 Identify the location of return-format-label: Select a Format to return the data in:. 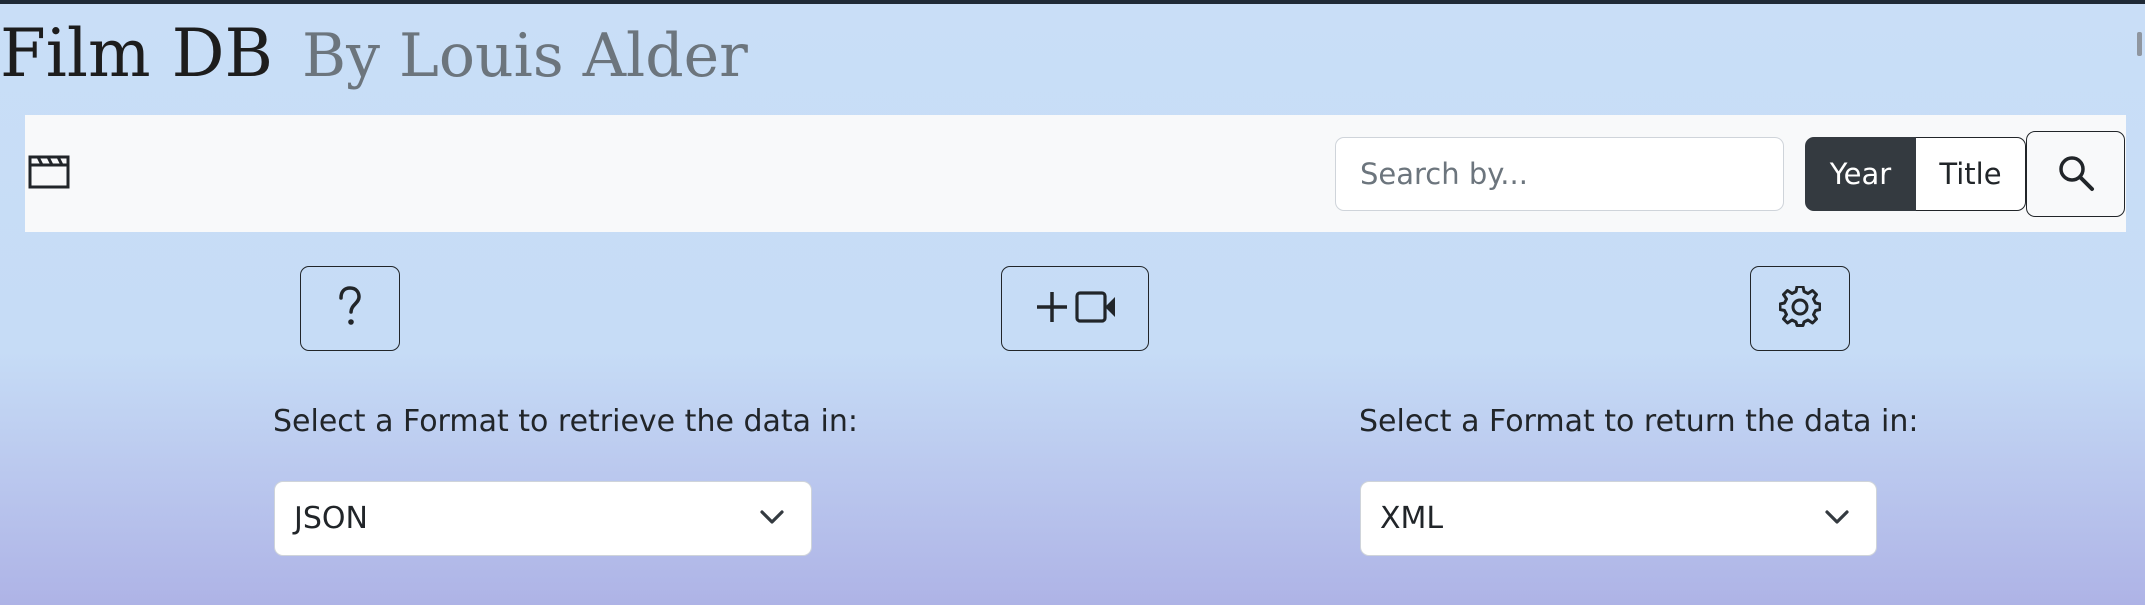
(1639, 421).